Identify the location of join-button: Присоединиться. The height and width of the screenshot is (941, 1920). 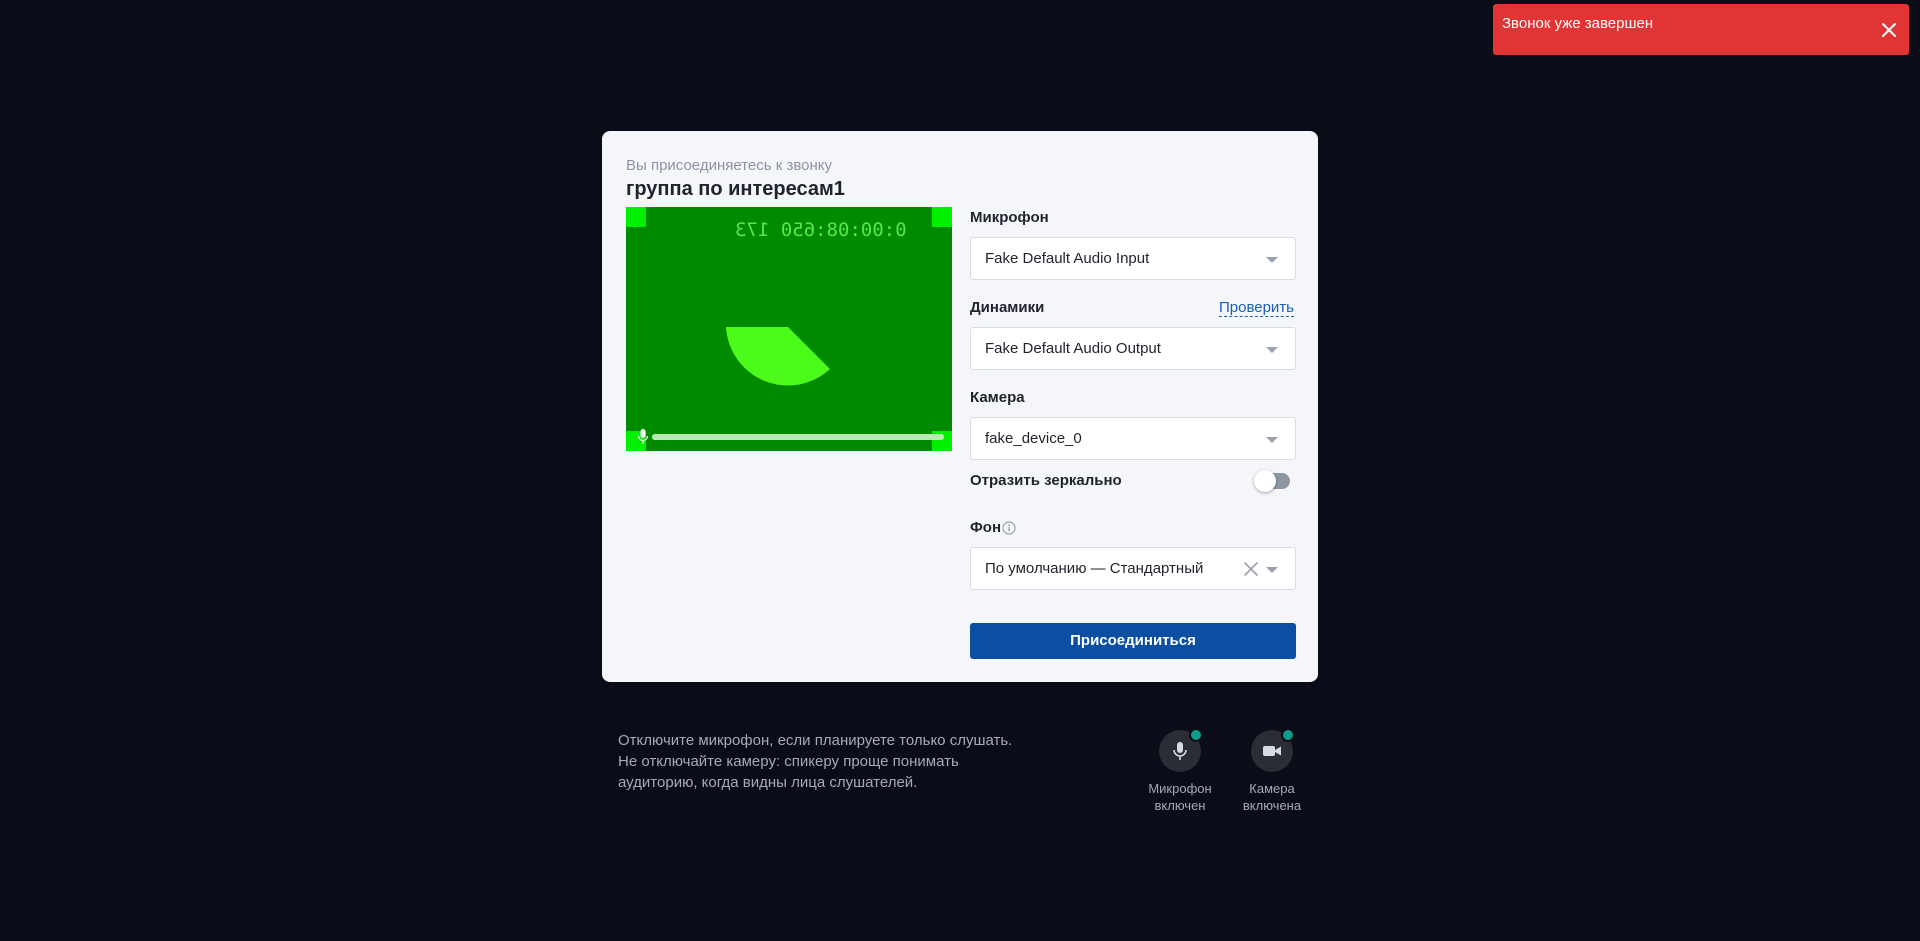
(1133, 641).